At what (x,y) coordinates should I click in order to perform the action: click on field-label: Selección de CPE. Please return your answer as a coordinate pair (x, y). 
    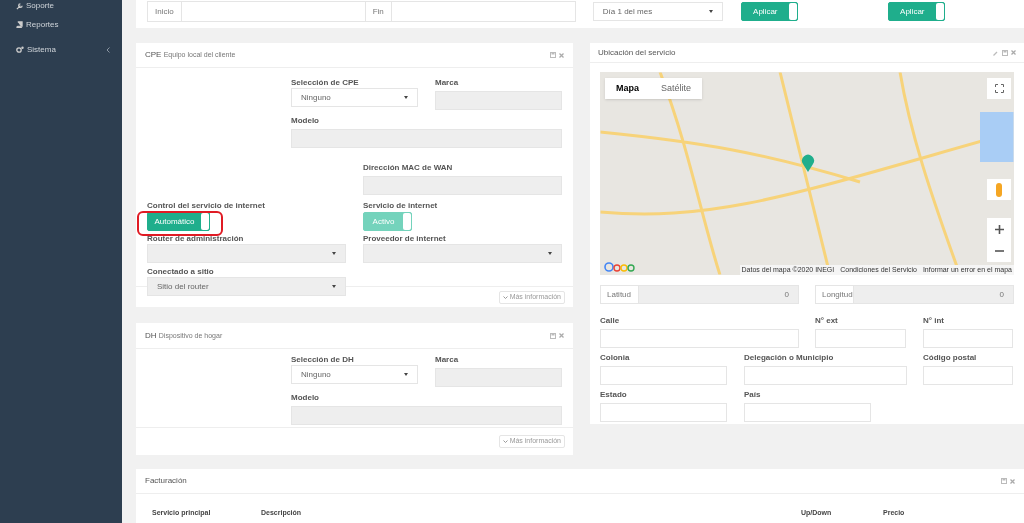
    Looking at the image, I should click on (325, 83).